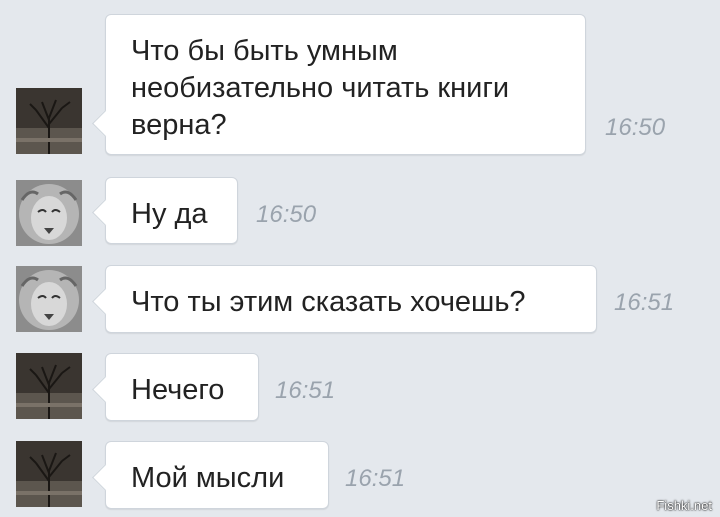 The image size is (720, 517). What do you see at coordinates (169, 214) in the screenshot?
I see `message-text: Ну да` at bounding box center [169, 214].